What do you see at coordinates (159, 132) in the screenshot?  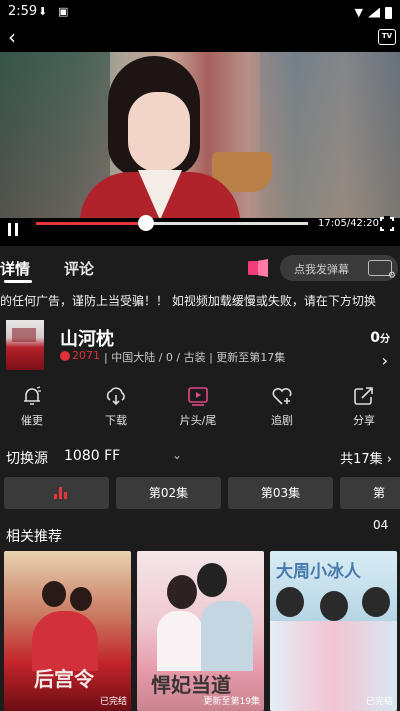 I see `video-figure-face` at bounding box center [159, 132].